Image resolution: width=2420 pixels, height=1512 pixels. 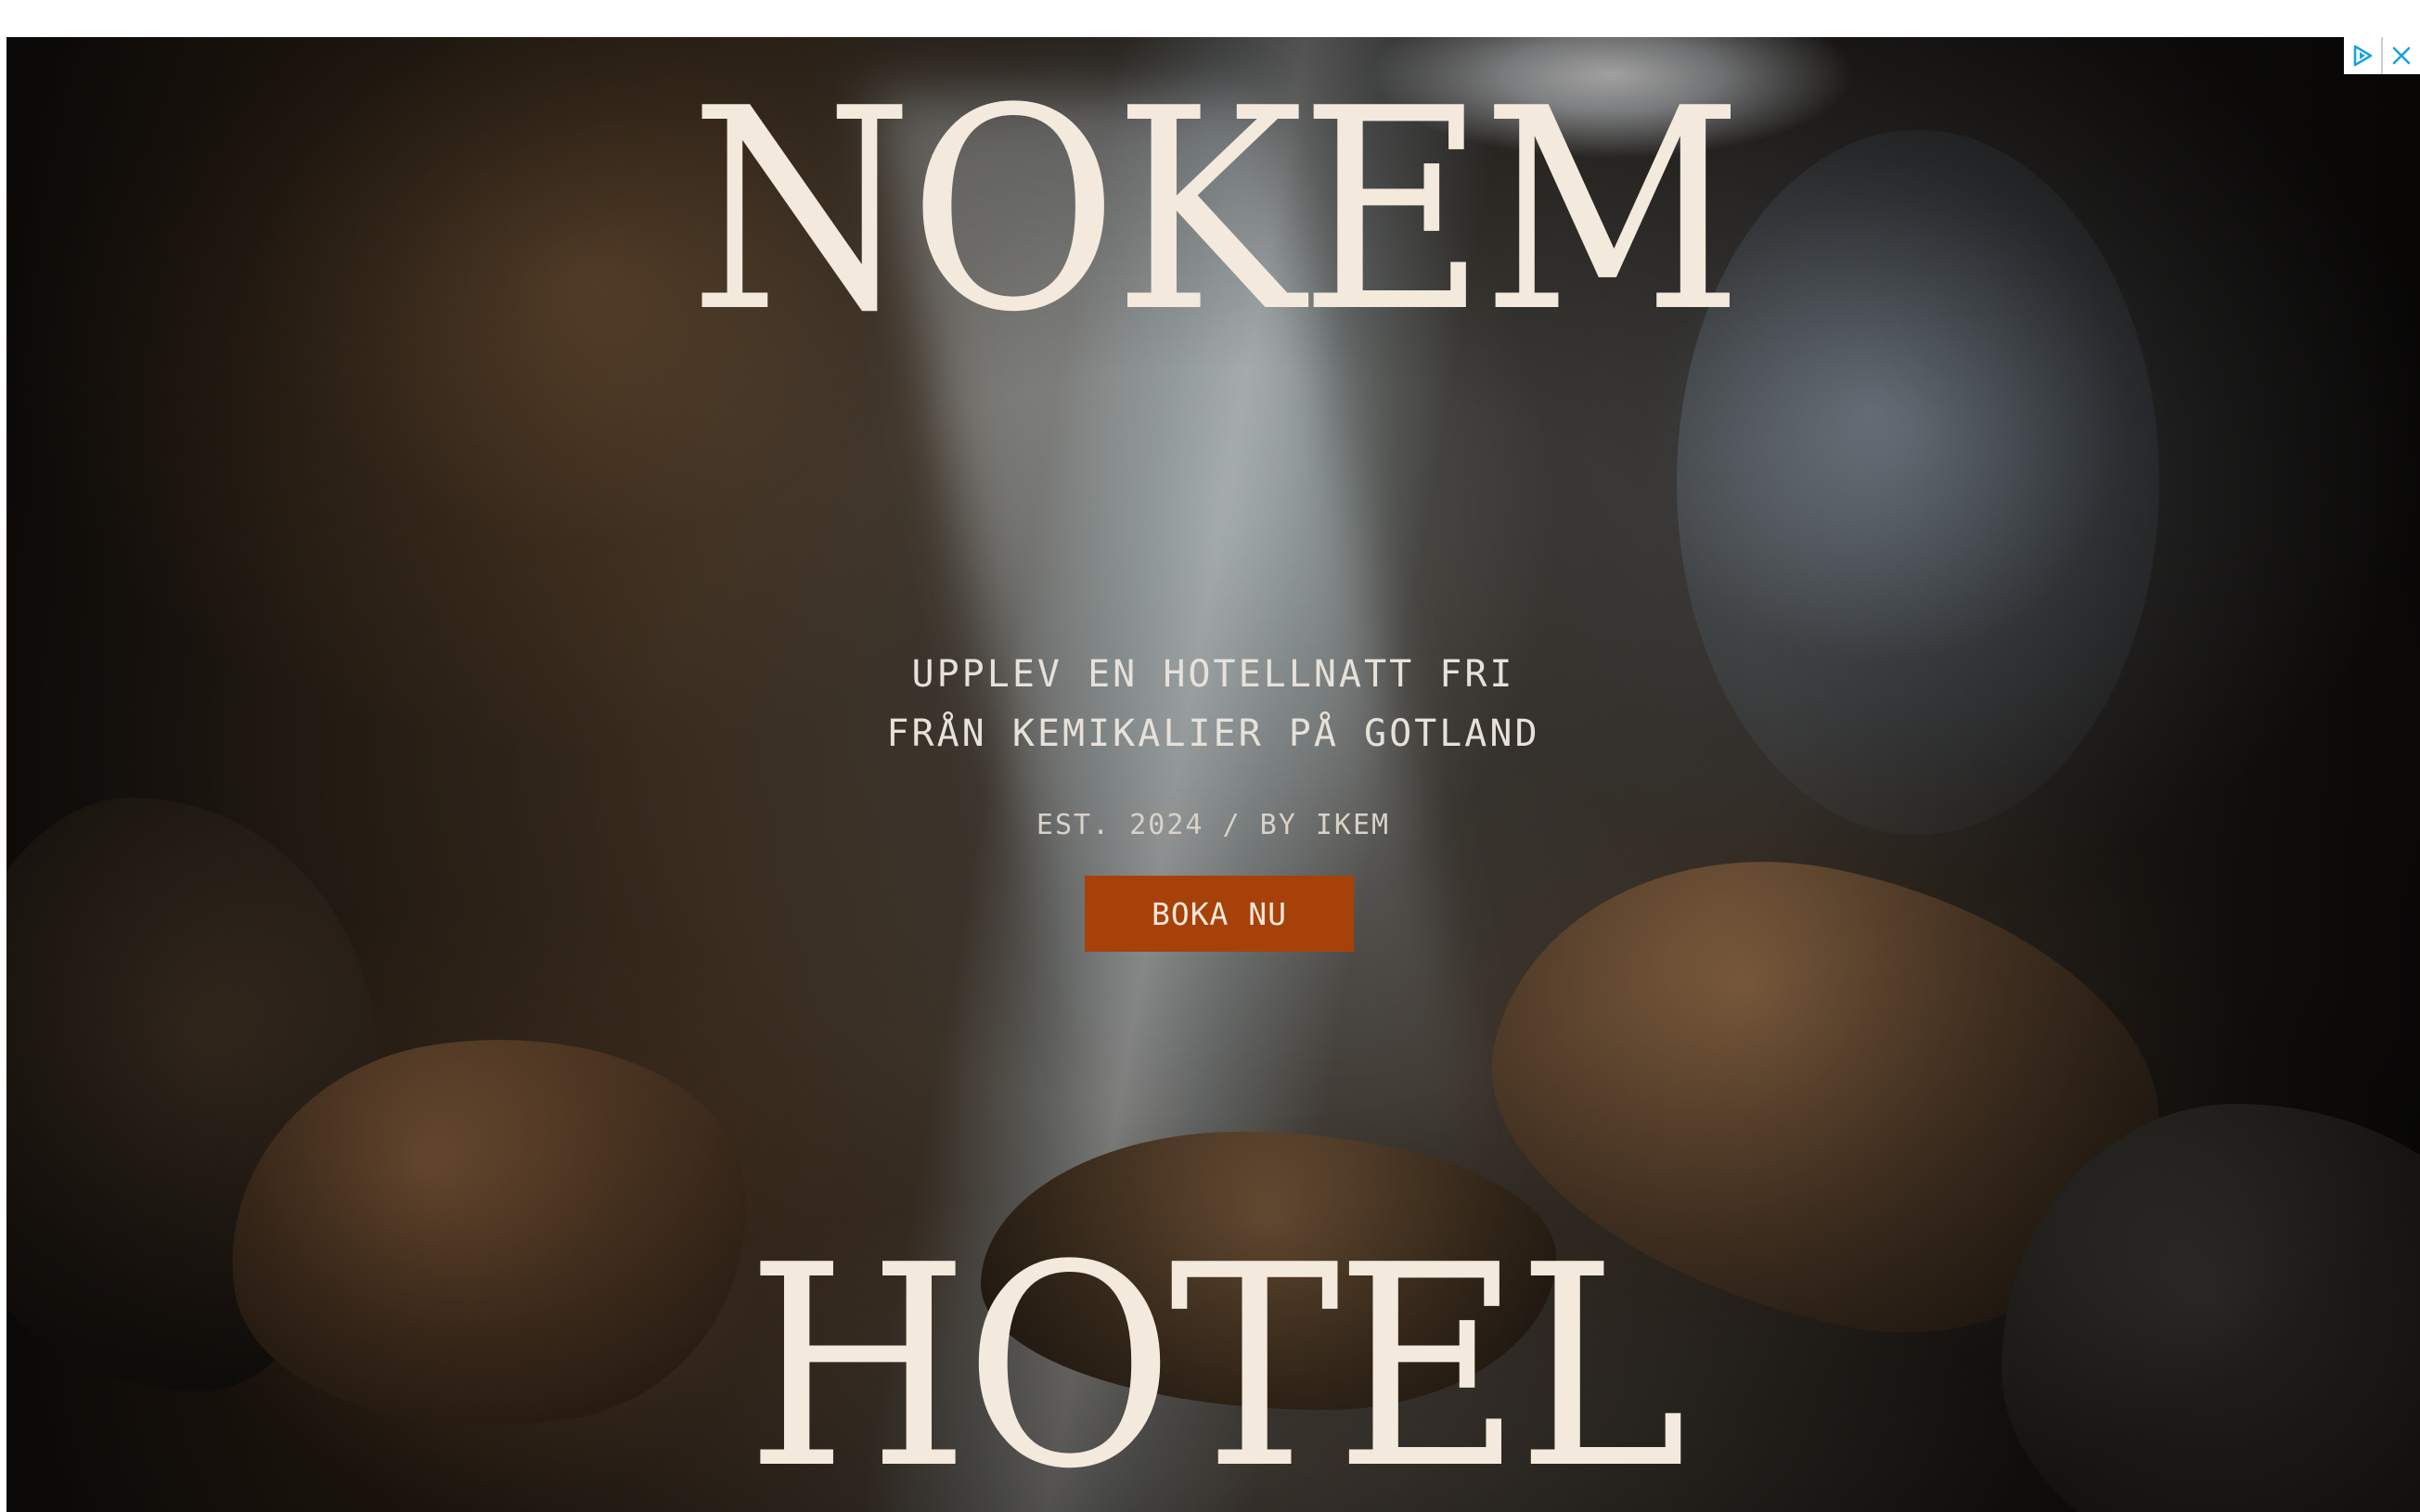 What do you see at coordinates (1216, 1359) in the screenshot?
I see `brand-name-bottom: HOTEL` at bounding box center [1216, 1359].